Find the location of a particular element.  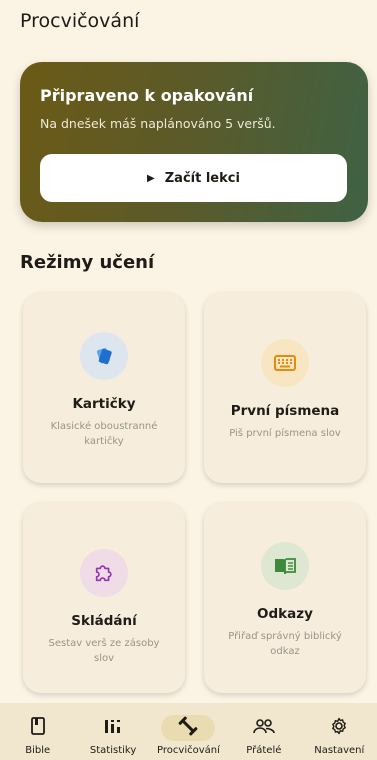

play-icon: ▶ is located at coordinates (151, 178).